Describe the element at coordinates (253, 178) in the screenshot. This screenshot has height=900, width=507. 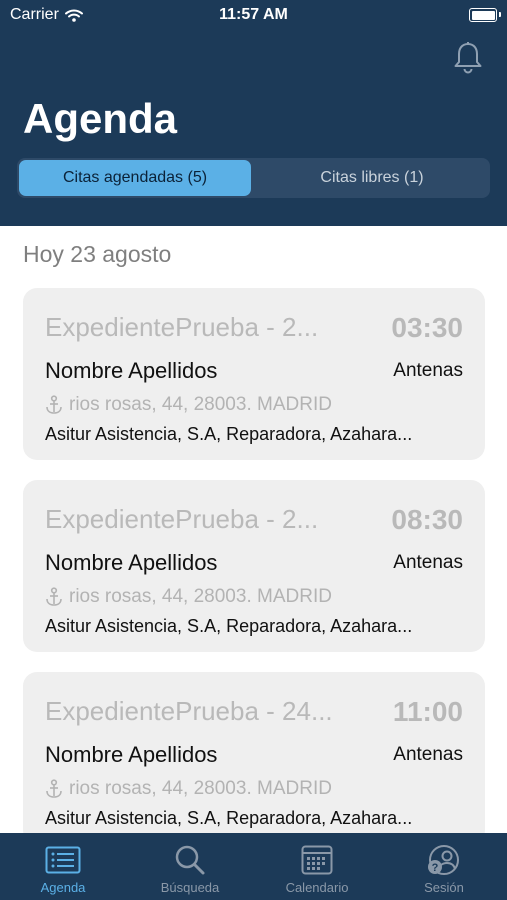
I see `segmented-control: Citas agendadas (5) Citas libres (1)` at that location.